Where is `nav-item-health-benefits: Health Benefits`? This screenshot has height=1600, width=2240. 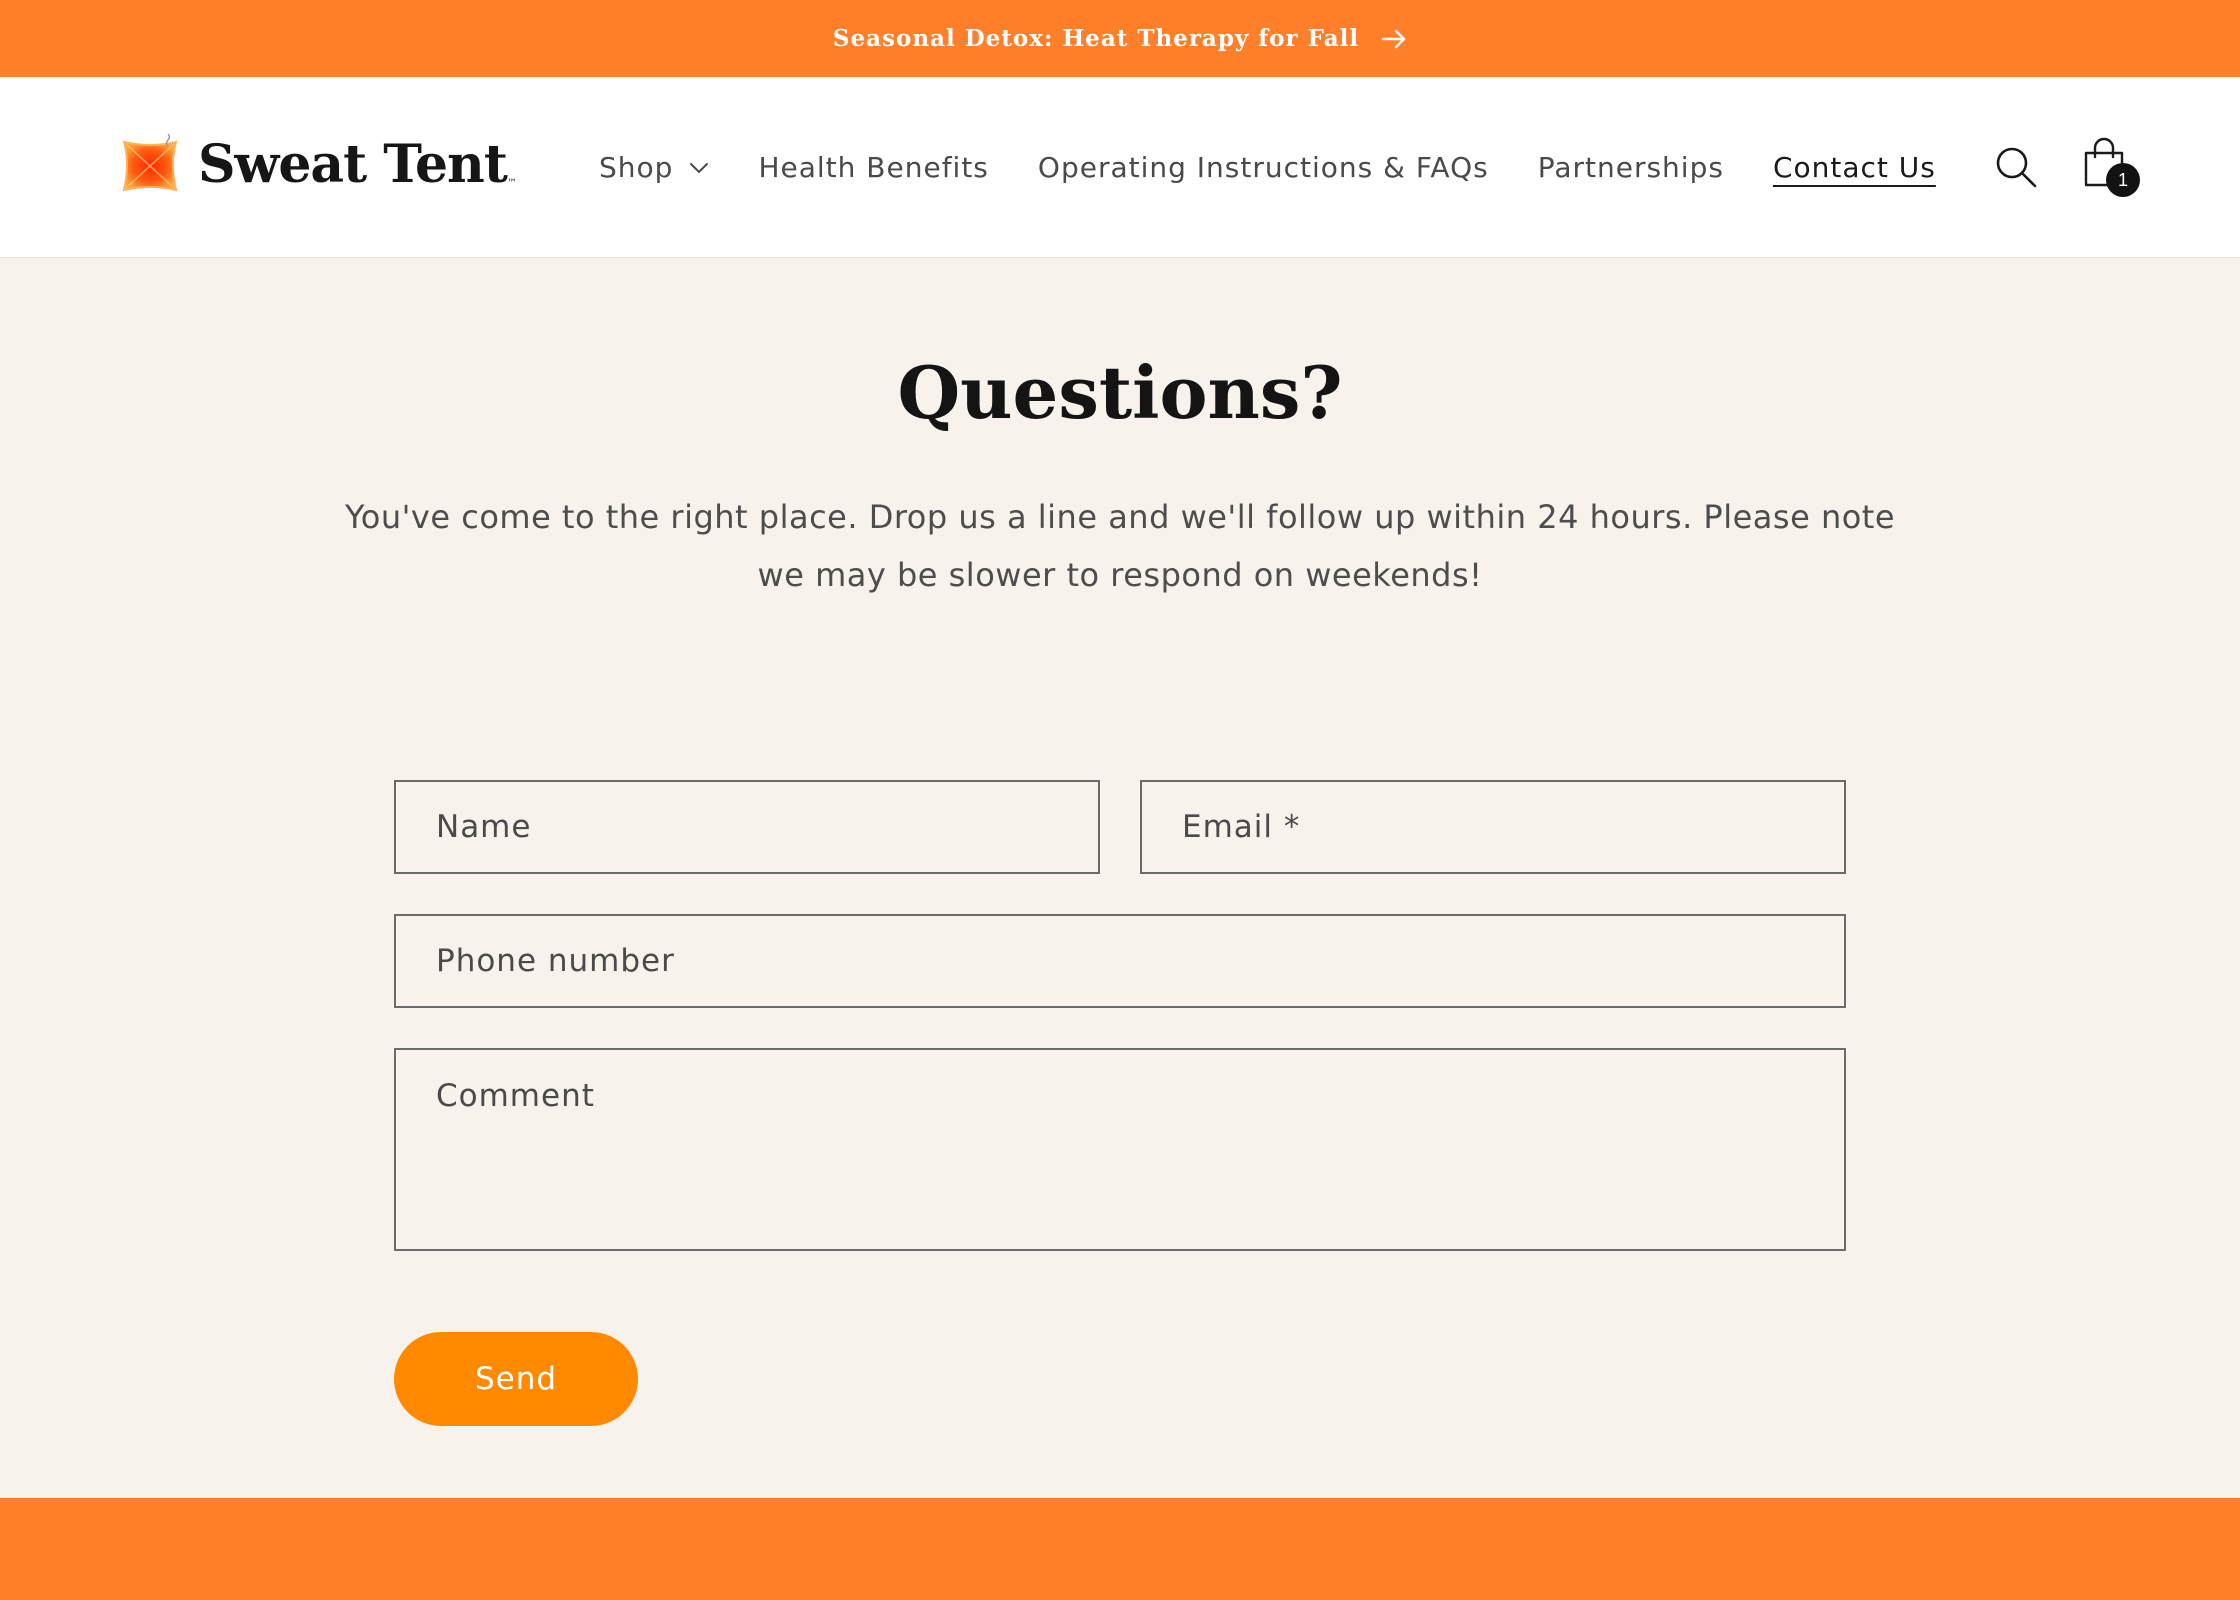 nav-item-health-benefits: Health Benefits is located at coordinates (873, 167).